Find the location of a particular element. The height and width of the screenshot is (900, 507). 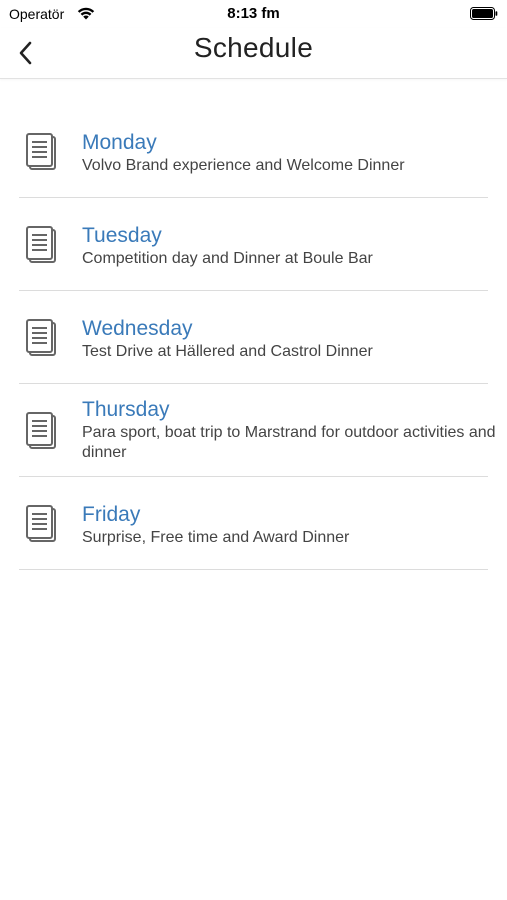

navigation-bar: Schedule is located at coordinates (253, 53).